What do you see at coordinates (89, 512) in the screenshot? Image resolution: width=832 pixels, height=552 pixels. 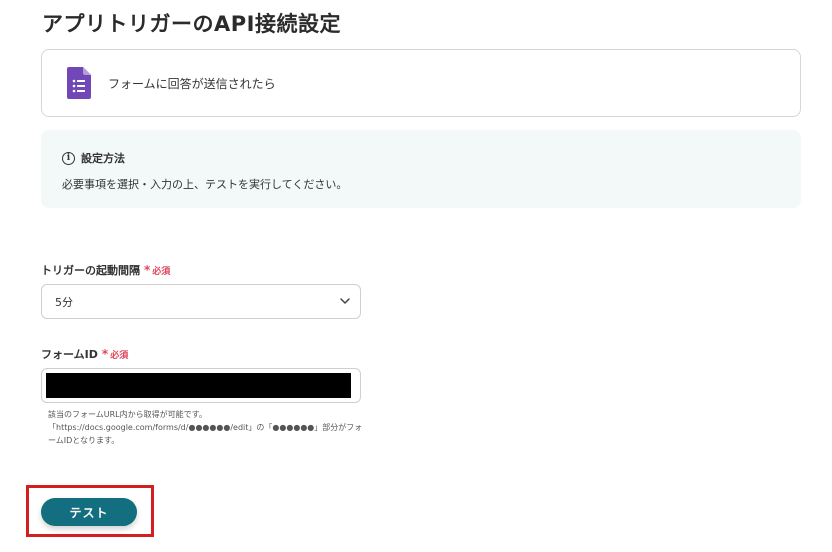 I see `test-button: テスト` at bounding box center [89, 512].